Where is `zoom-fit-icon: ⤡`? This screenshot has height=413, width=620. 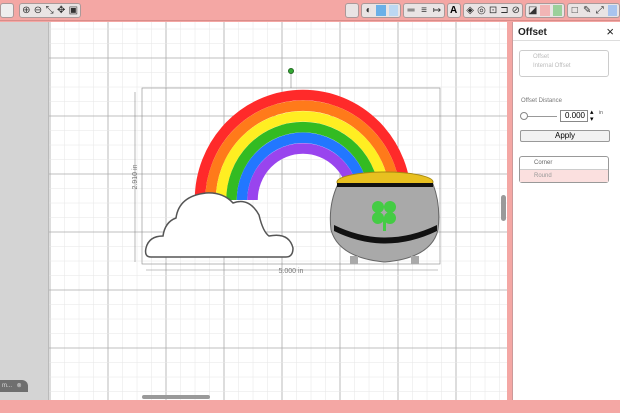 zoom-fit-icon: ⤡ is located at coordinates (49, 10).